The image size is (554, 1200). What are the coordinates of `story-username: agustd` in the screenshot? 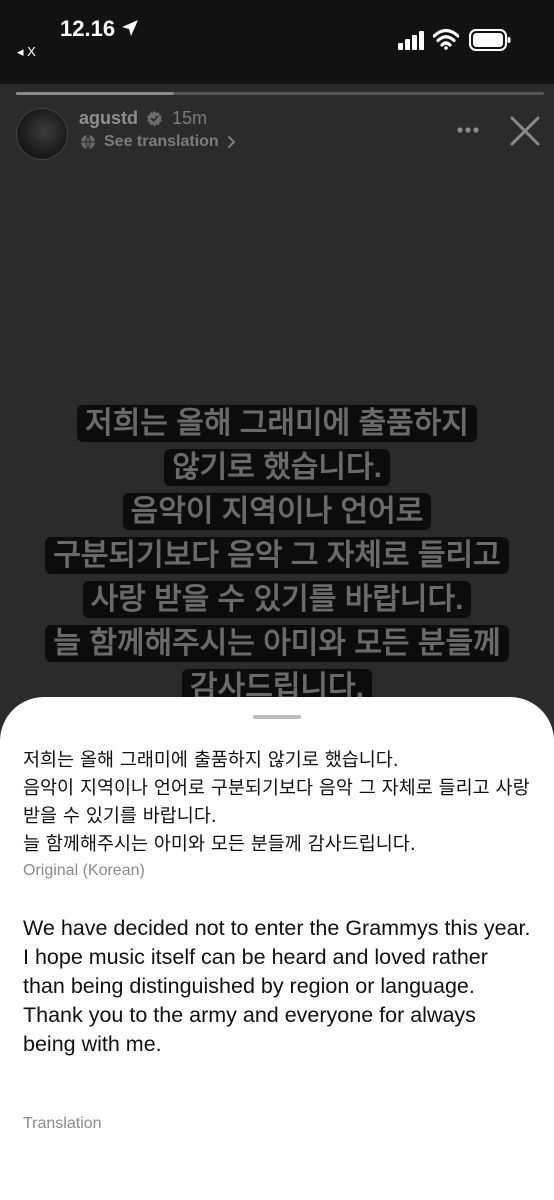 It's located at (108, 118).